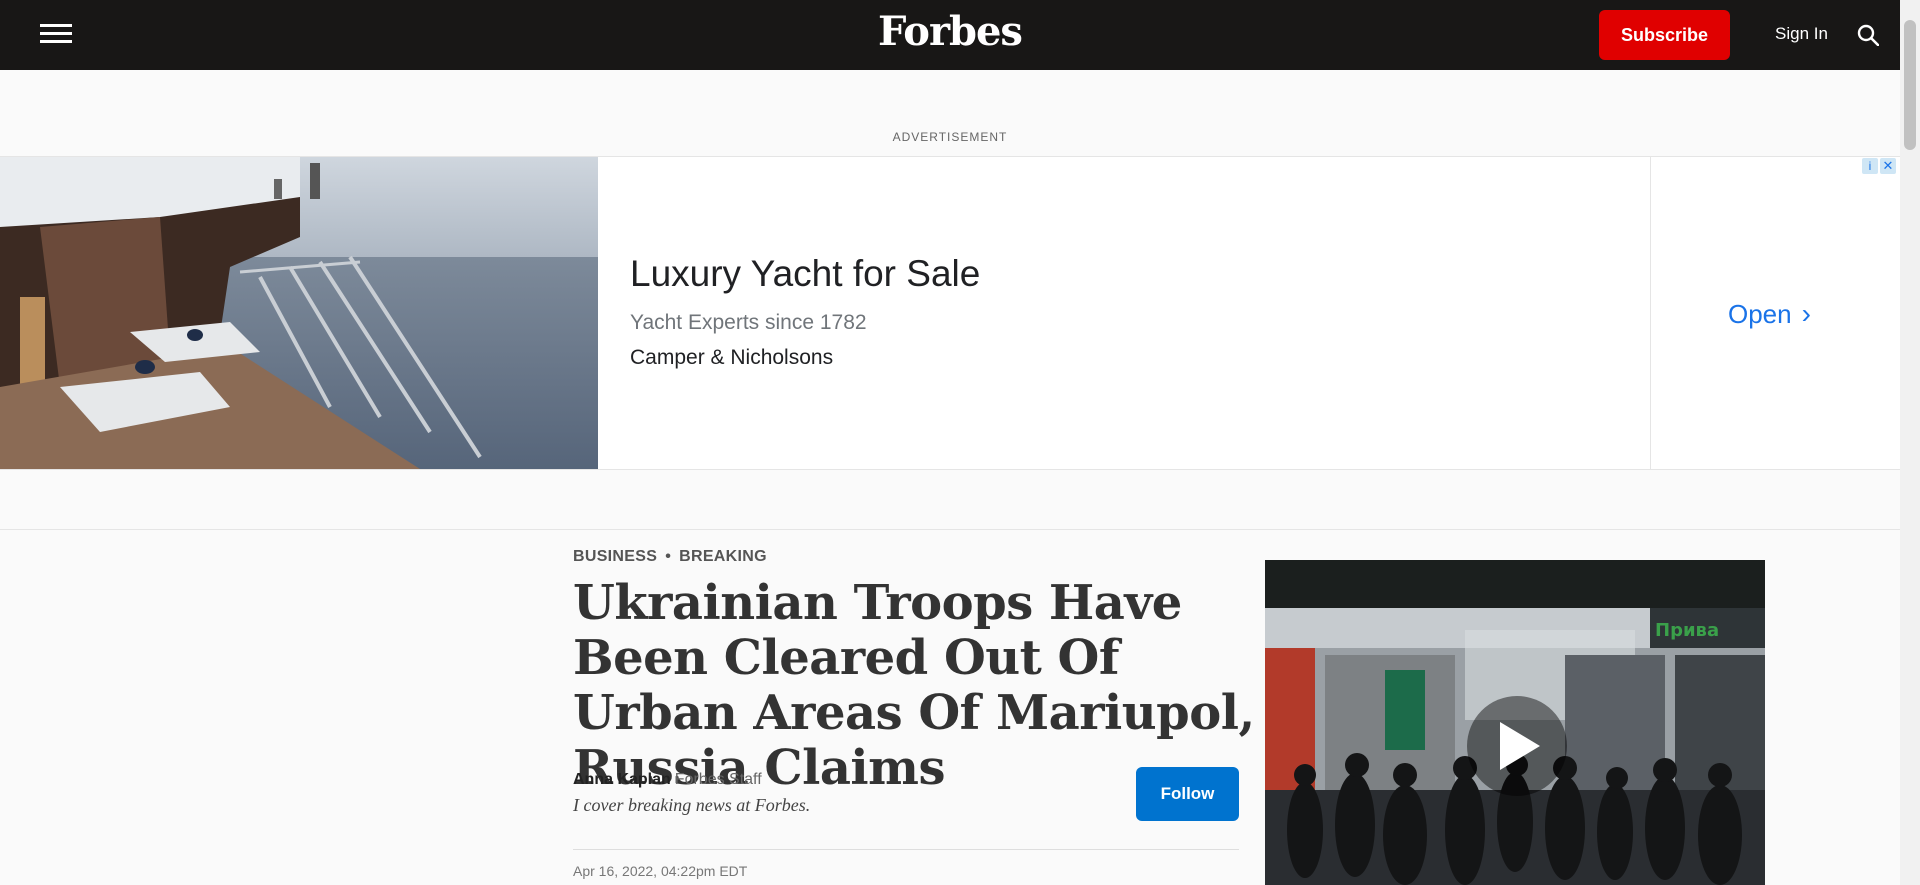 The width and height of the screenshot is (1920, 885). I want to click on author-name: Anna Kaplan, so click(622, 779).